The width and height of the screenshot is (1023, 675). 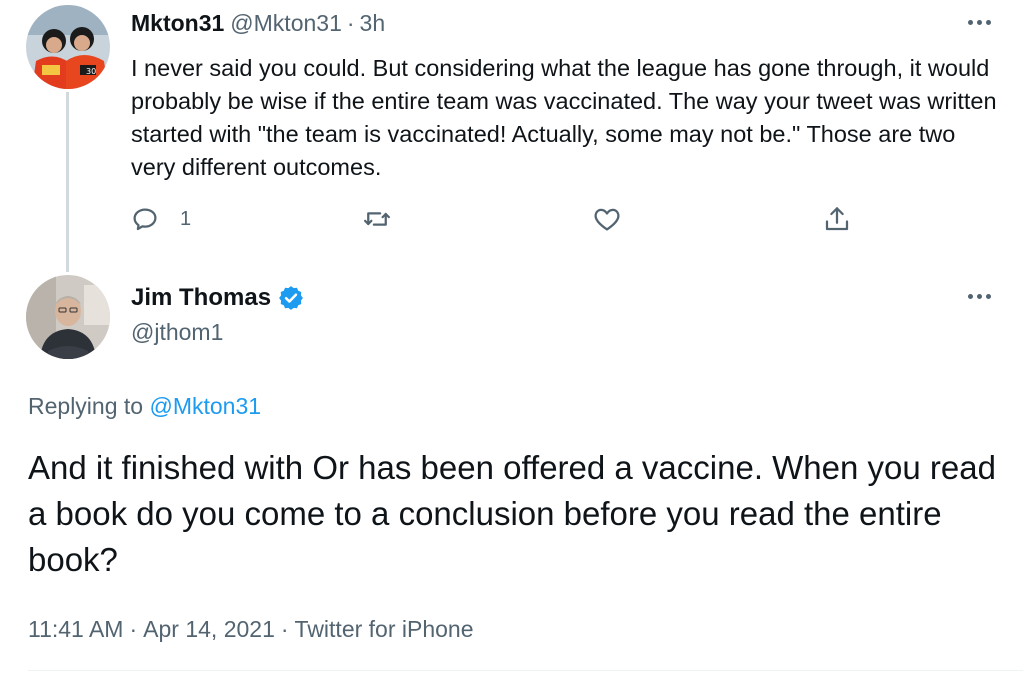 I want to click on tweet1-action-bar: 1, so click(x=511, y=222).